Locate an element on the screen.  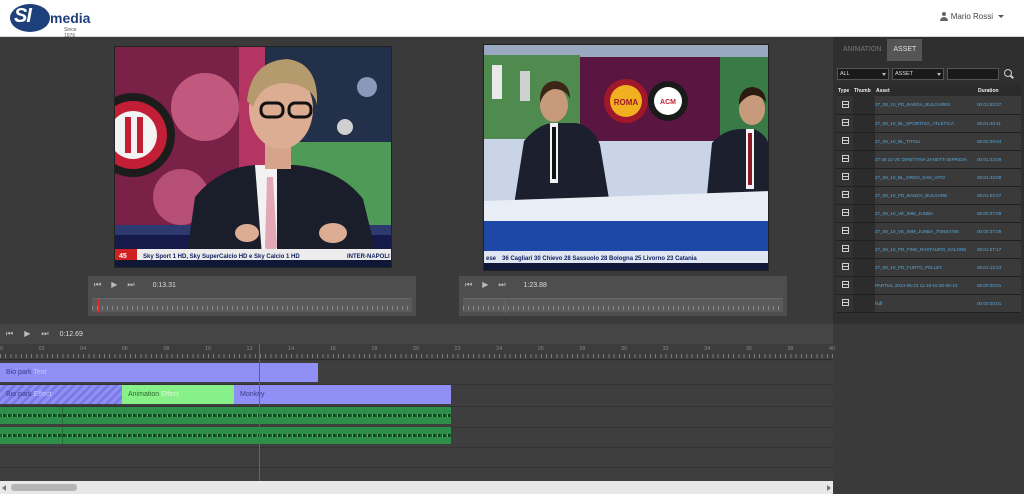
asset-row: 27_08_10_PD_BANDA_BULGARE 00:01:52:07 is located at coordinates (929, 195).